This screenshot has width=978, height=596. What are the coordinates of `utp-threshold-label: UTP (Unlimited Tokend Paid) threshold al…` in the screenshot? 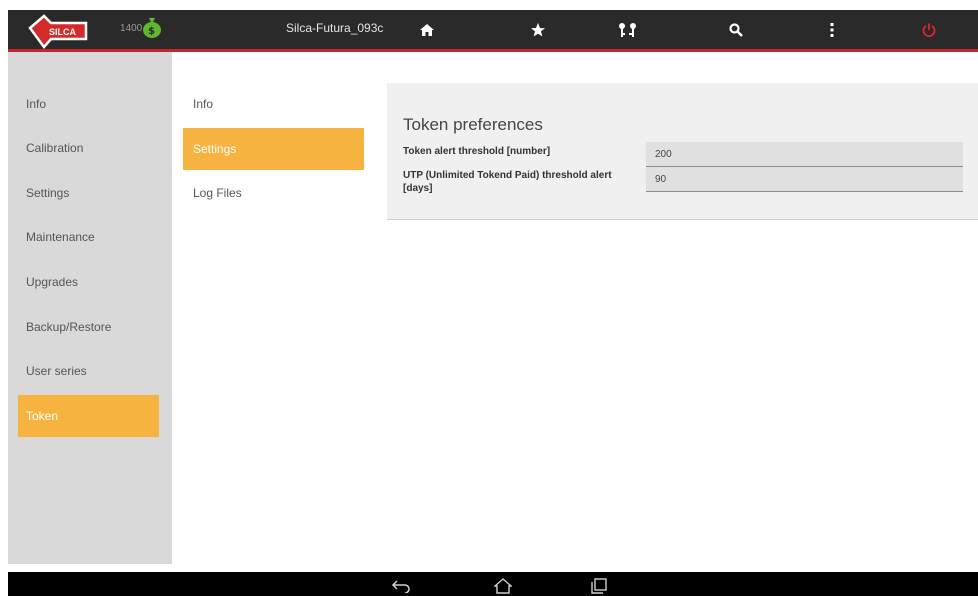 It's located at (507, 182).